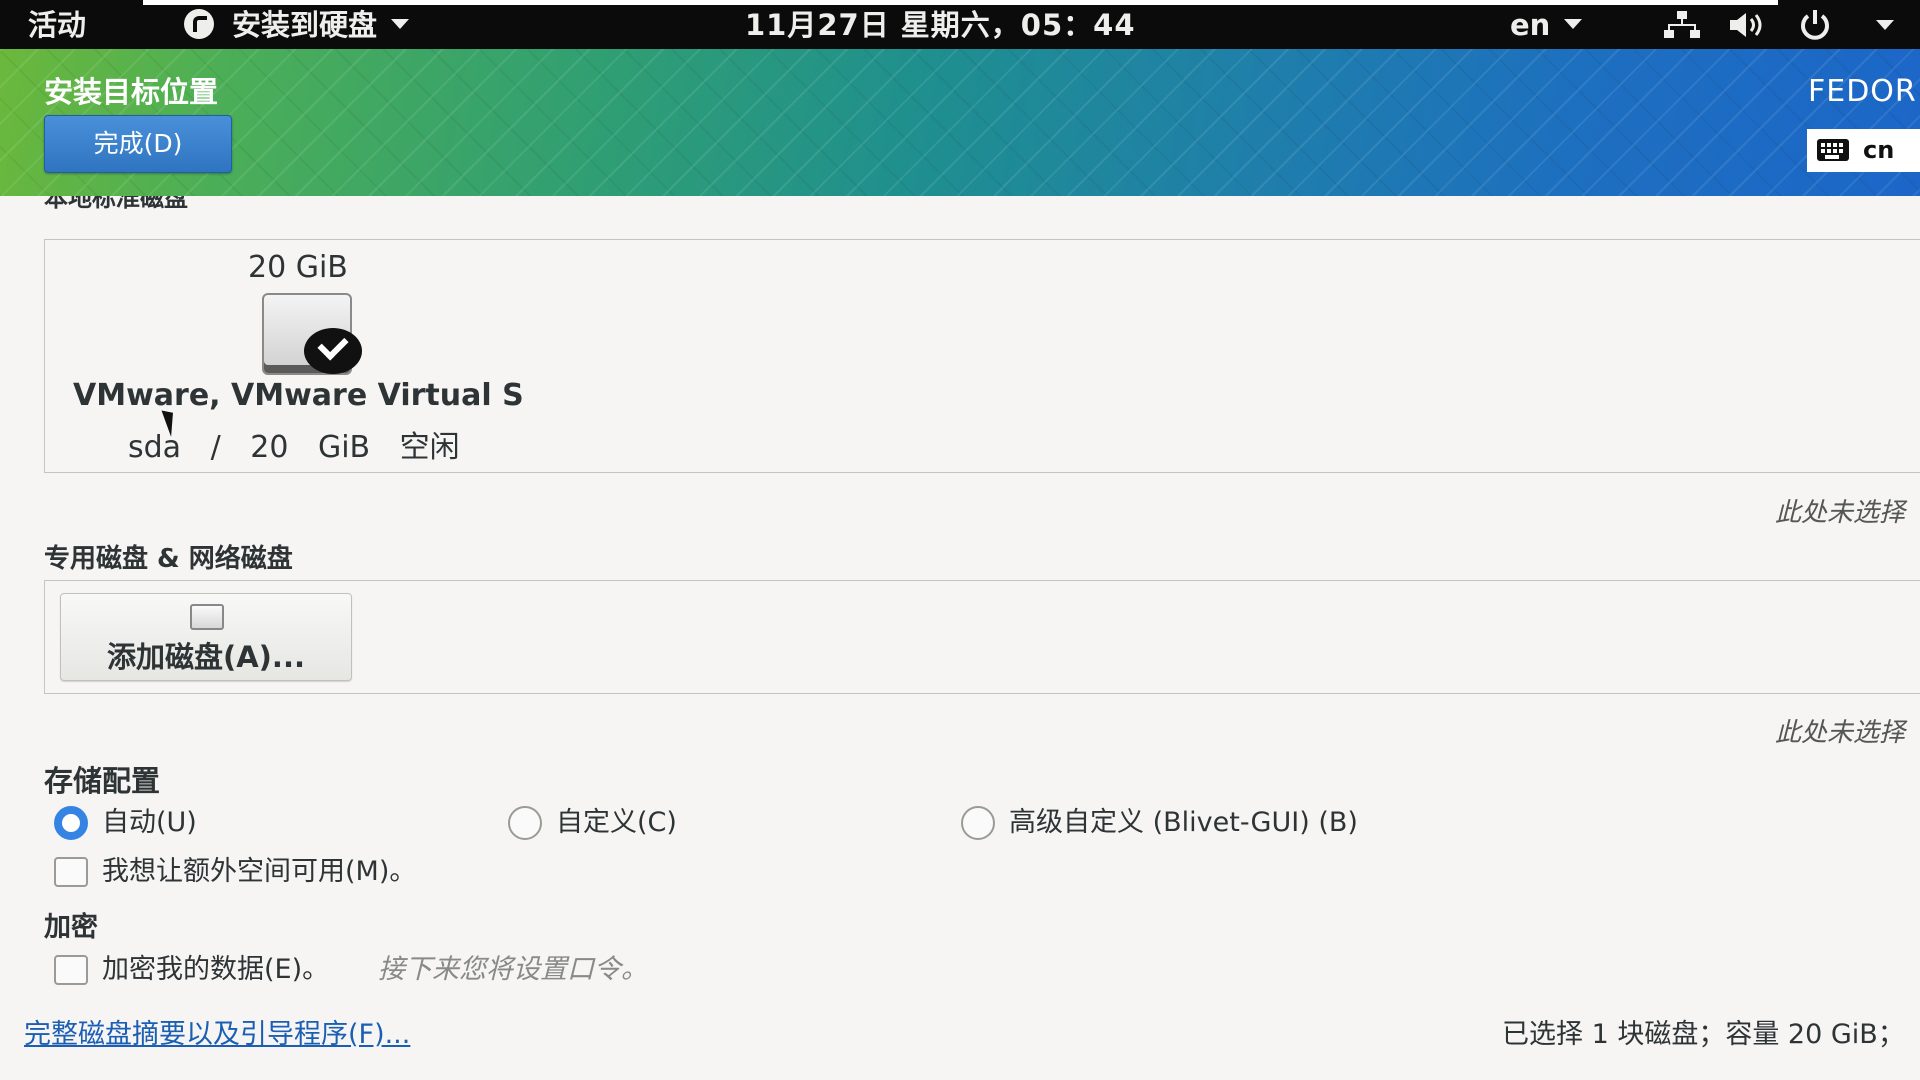  I want to click on disk-free: 20 GiB 空闲, so click(355, 447).